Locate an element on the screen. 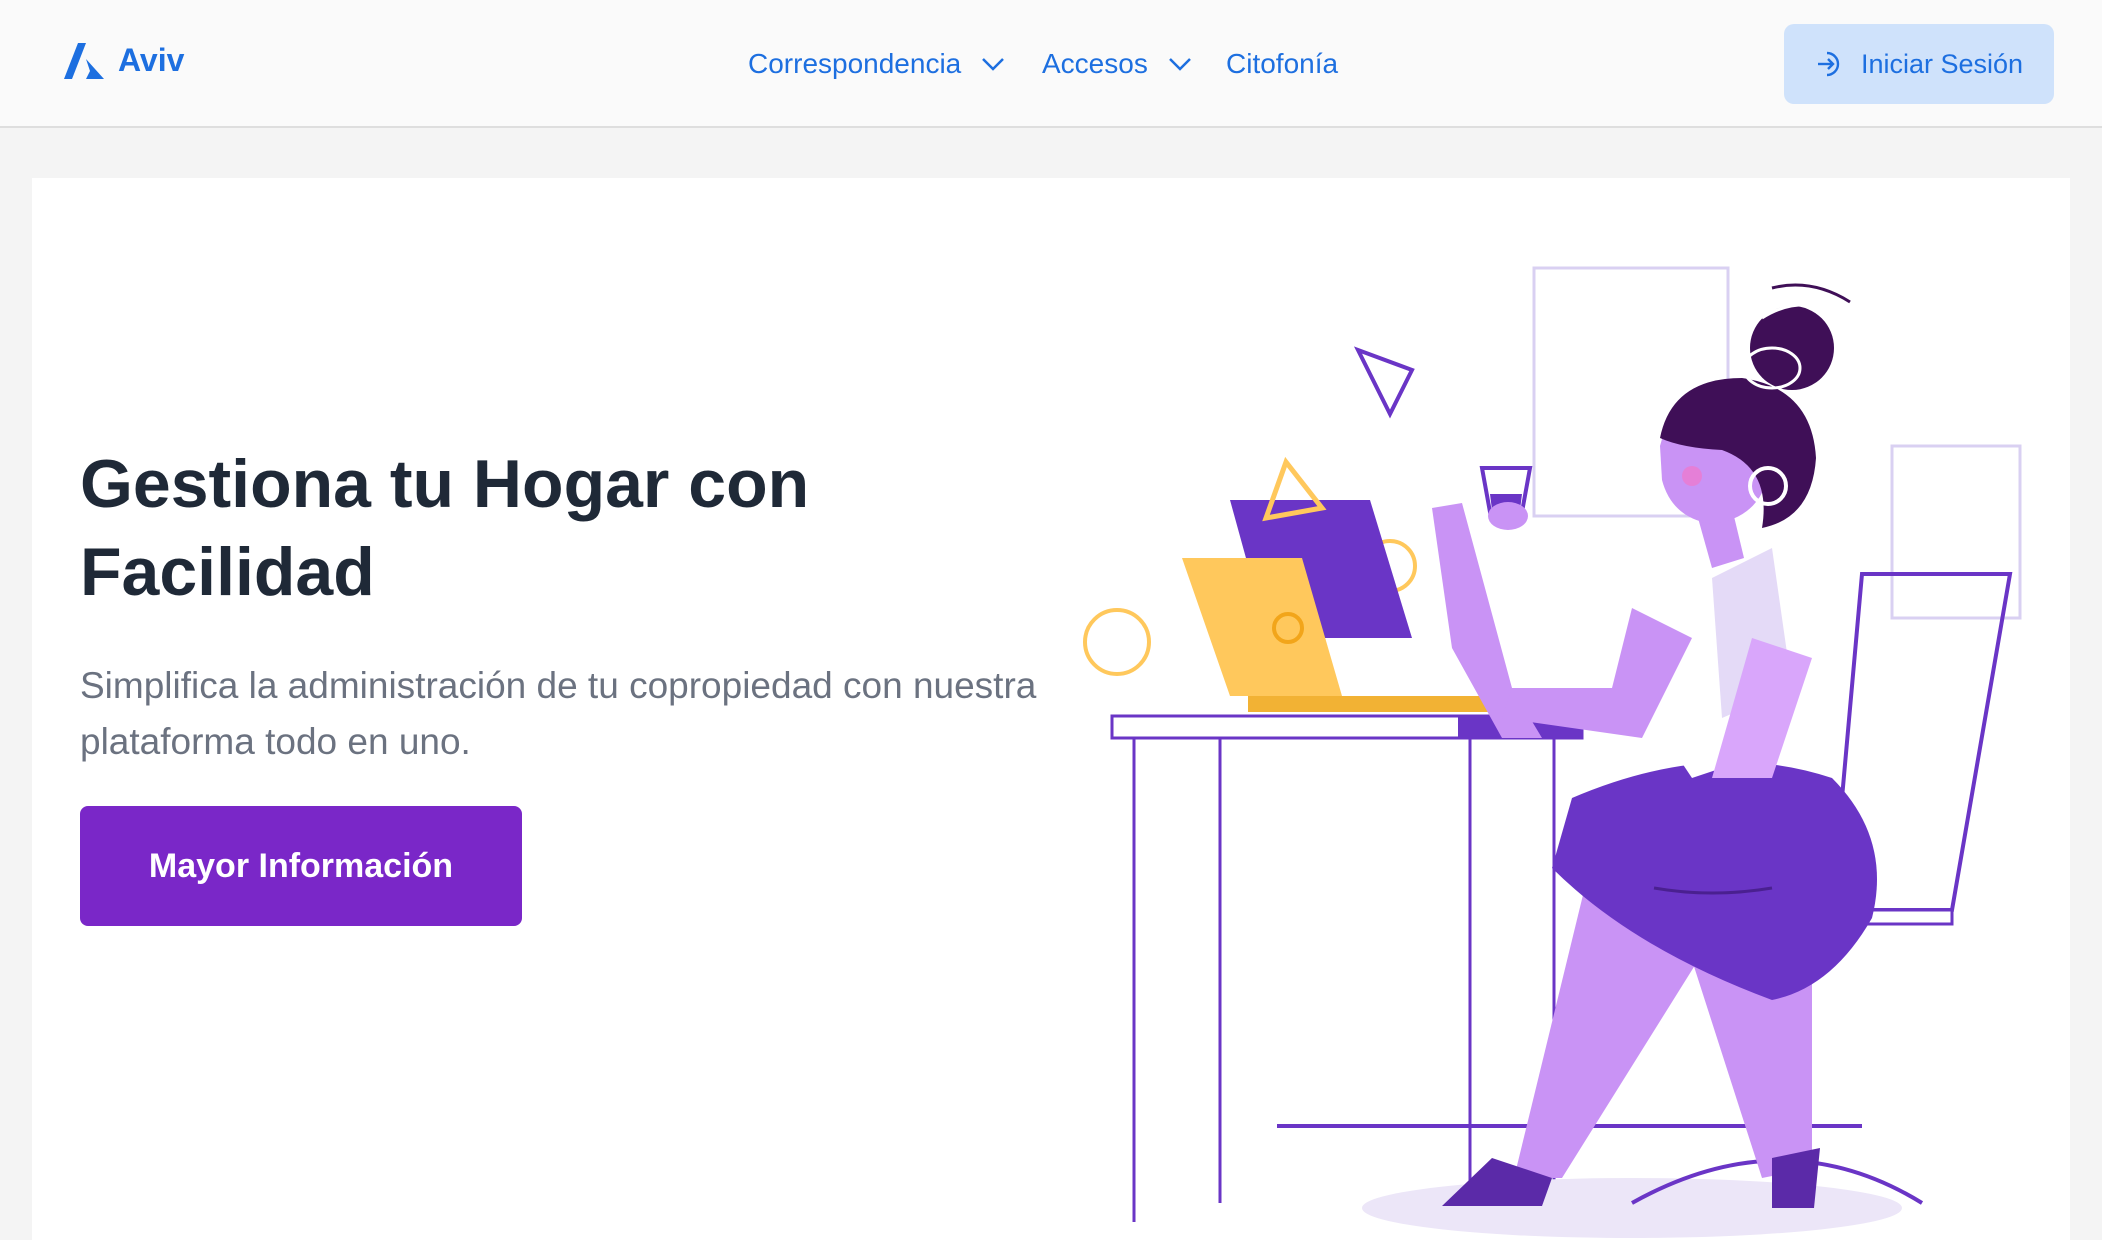 Image resolution: width=2102 pixels, height=1240 pixels. more-info-button: Mayor Información is located at coordinates (301, 866).